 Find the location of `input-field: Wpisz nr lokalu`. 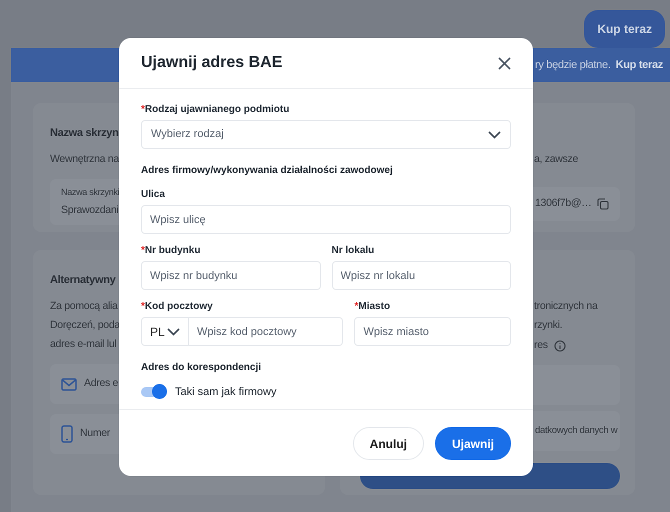

input-field: Wpisz nr lokalu is located at coordinates (421, 275).